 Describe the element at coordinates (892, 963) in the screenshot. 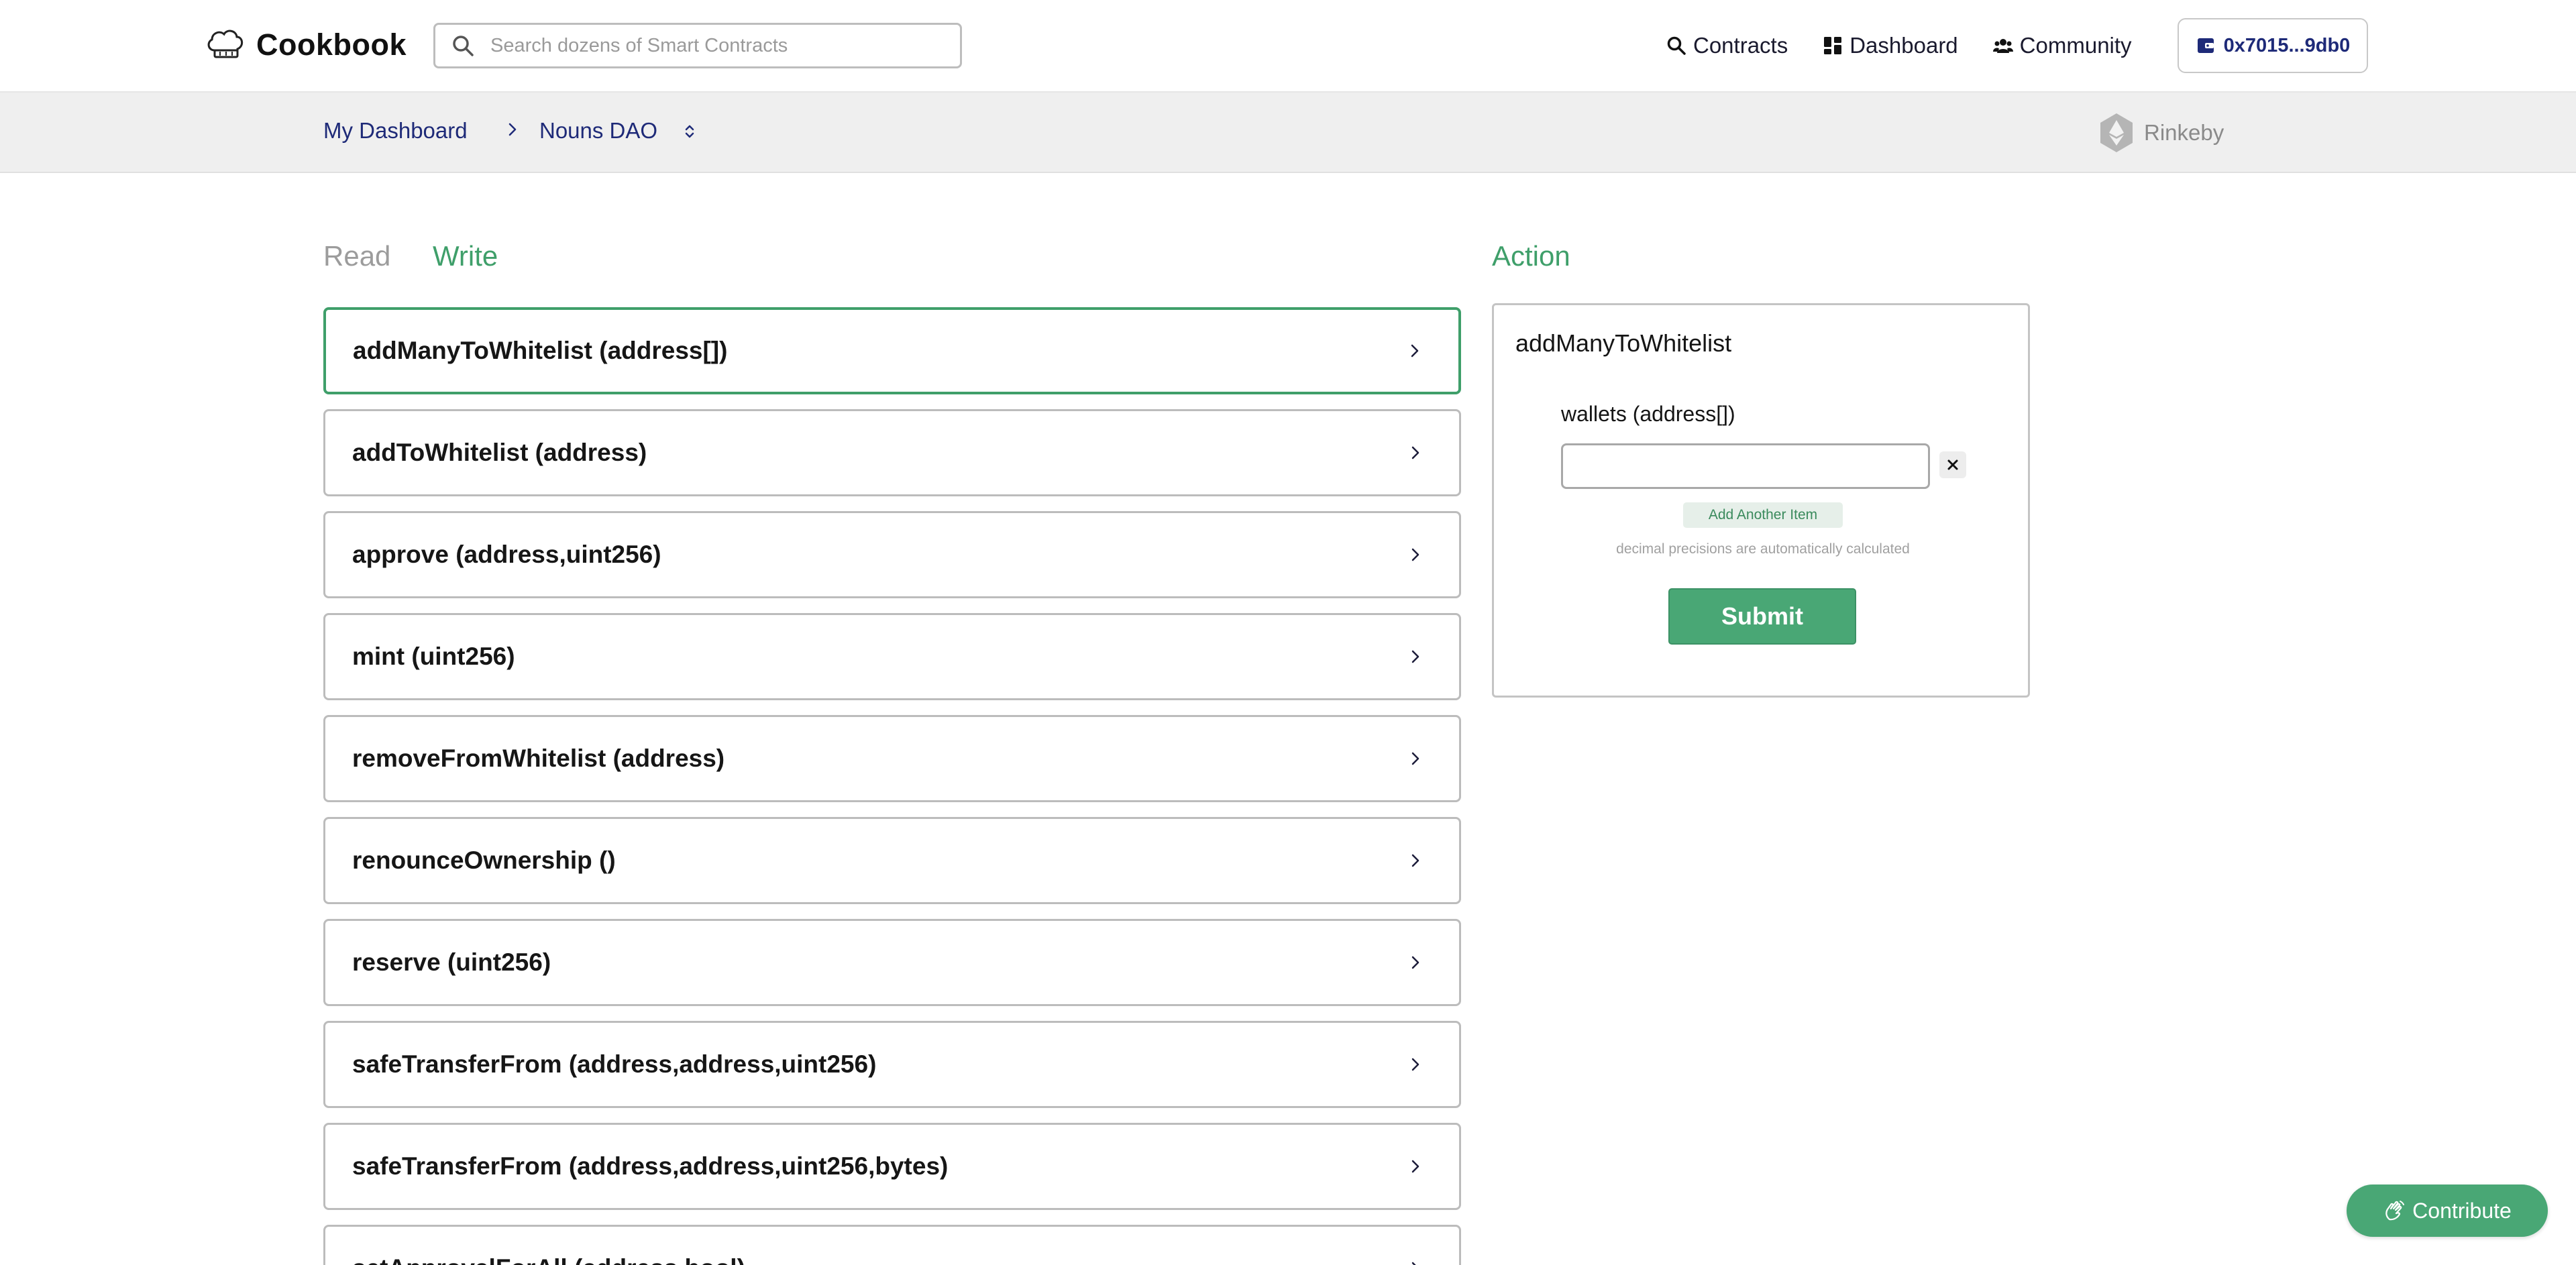

I see `function-row: reserve (uint256)` at that location.